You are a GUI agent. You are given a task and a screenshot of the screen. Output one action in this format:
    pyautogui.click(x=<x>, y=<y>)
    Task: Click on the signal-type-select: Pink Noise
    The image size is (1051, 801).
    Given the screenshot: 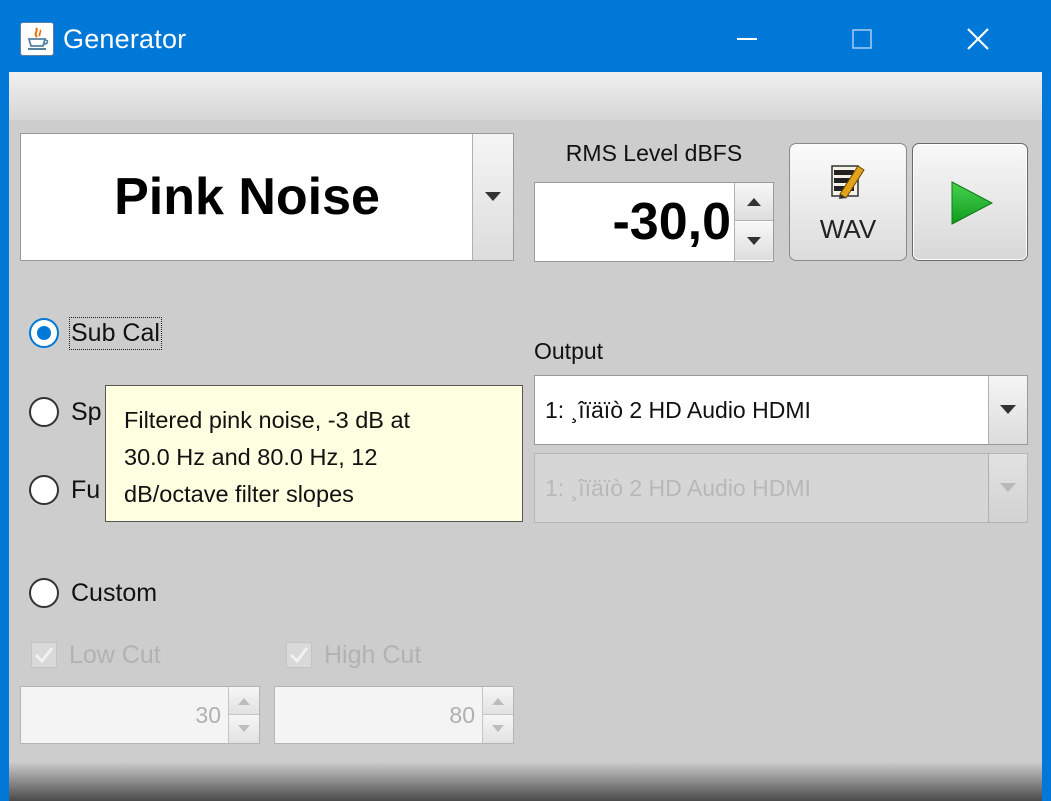 What is the action you would take?
    pyautogui.click(x=267, y=197)
    